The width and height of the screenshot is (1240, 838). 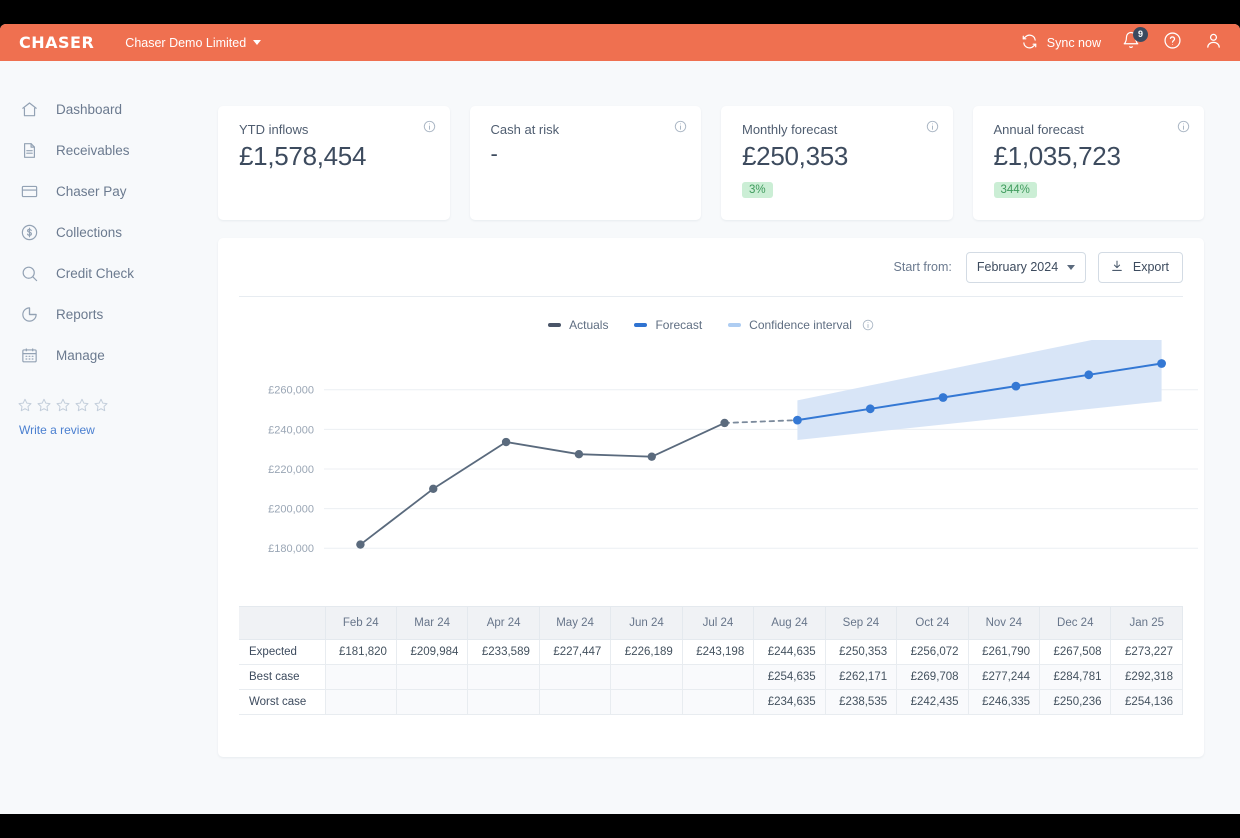 What do you see at coordinates (932, 677) in the screenshot?
I see `table-cell: £269,708` at bounding box center [932, 677].